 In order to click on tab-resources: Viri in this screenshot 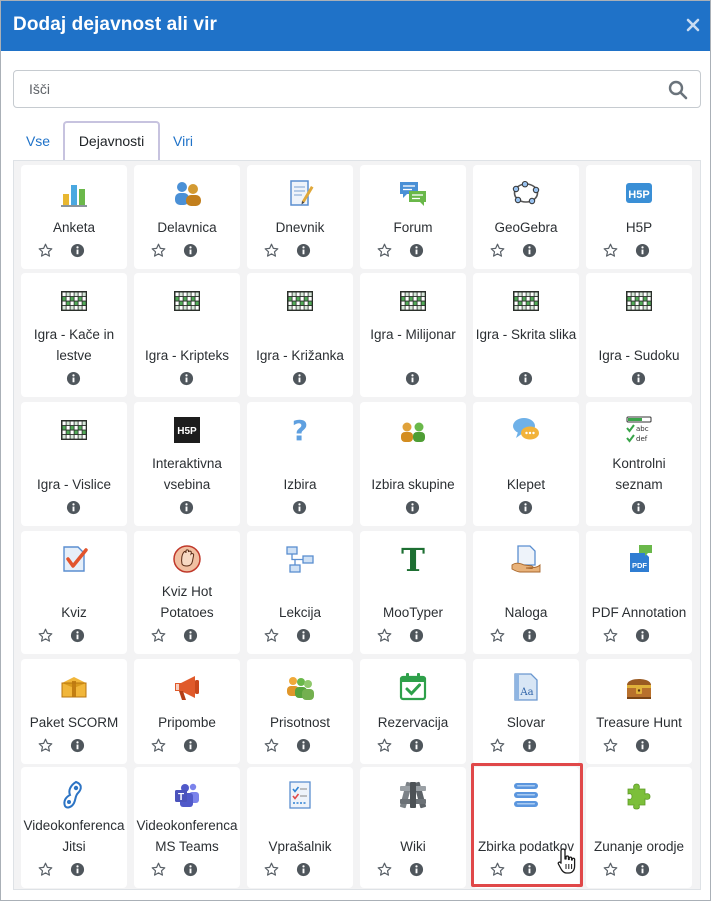, I will do `click(183, 141)`.